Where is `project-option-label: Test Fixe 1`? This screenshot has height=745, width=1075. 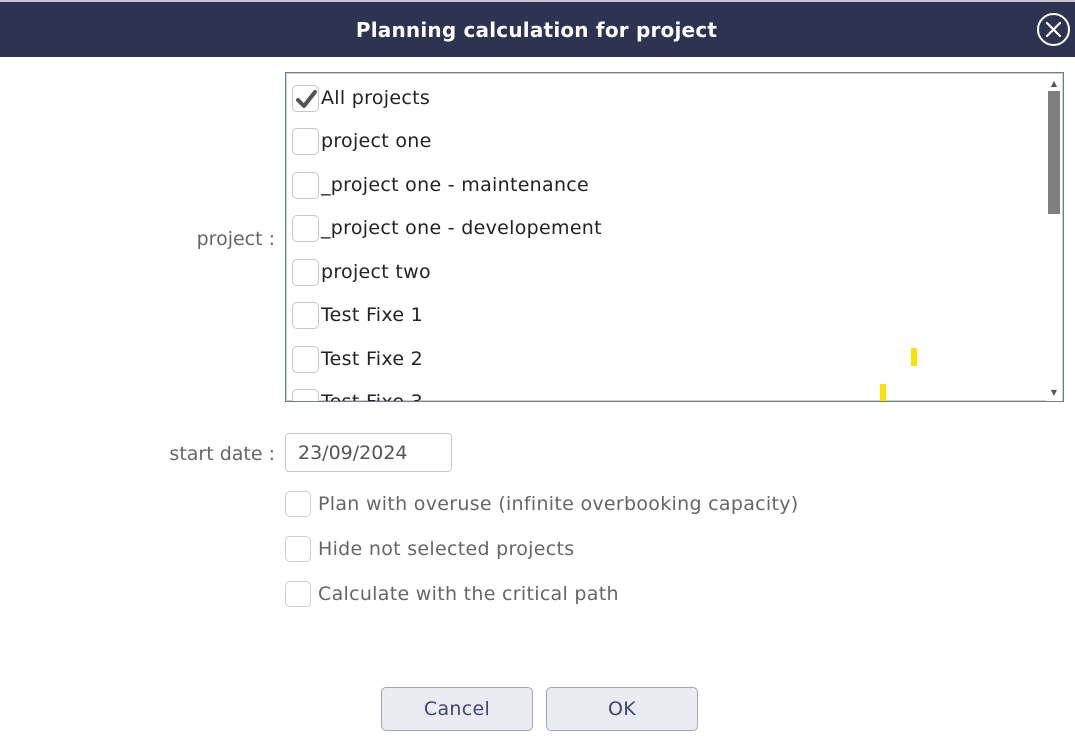 project-option-label: Test Fixe 1 is located at coordinates (372, 315).